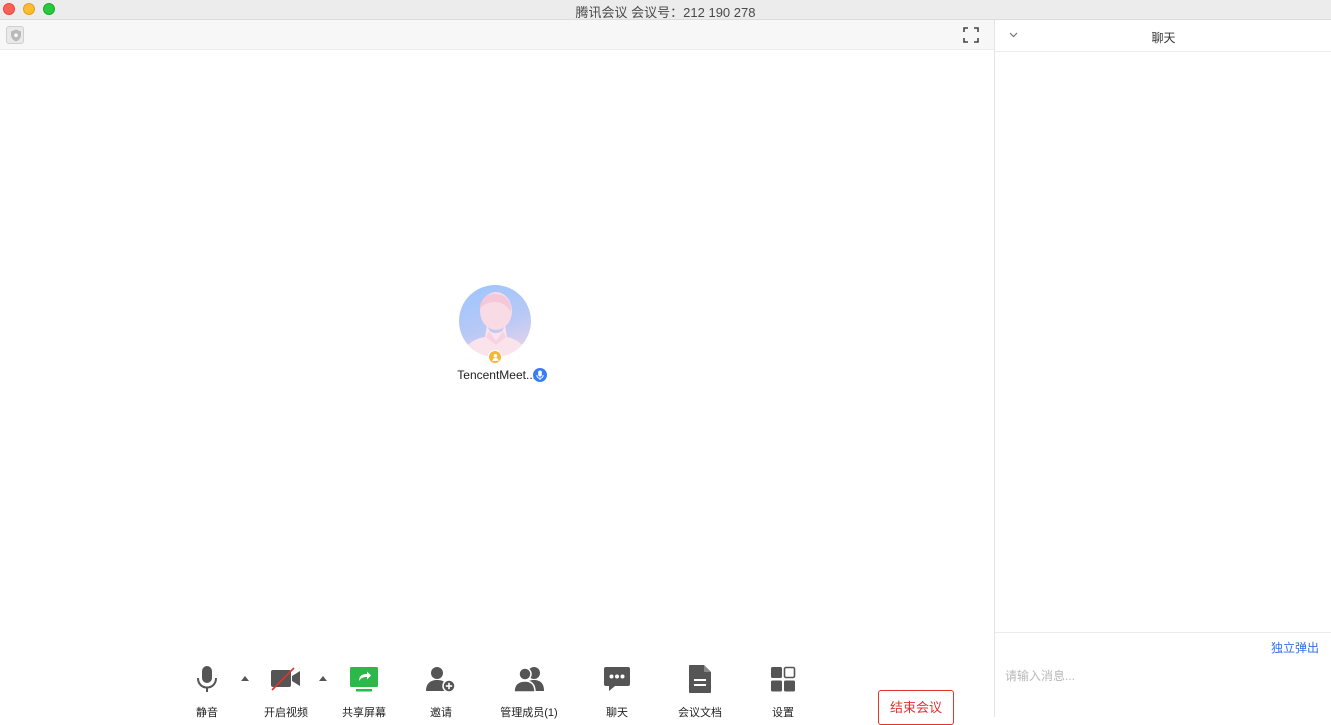 This screenshot has width=1331, height=725. What do you see at coordinates (495, 357) in the screenshot?
I see `host-badge-icon` at bounding box center [495, 357].